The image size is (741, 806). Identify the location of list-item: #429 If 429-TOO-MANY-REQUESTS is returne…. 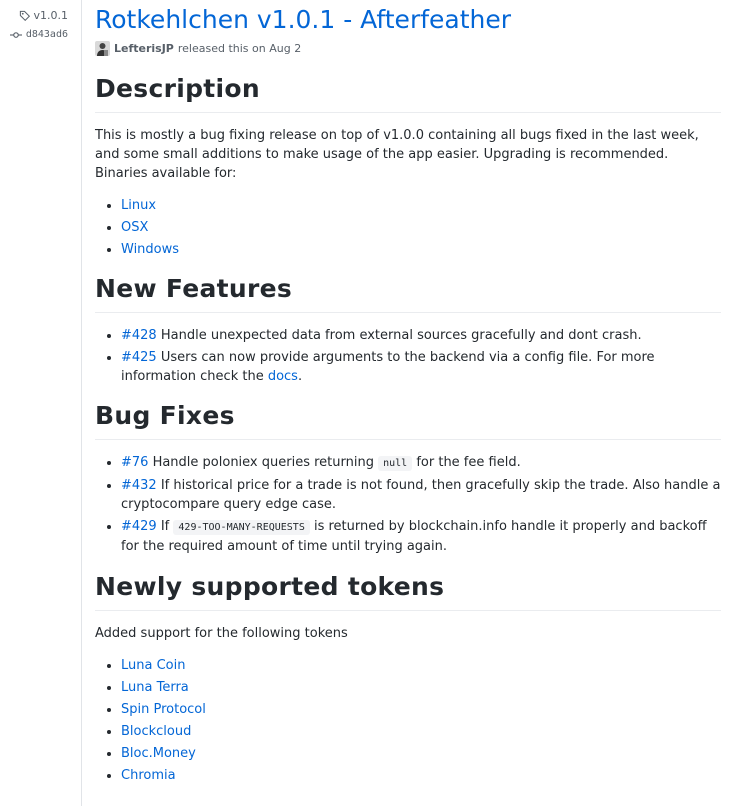
(421, 536).